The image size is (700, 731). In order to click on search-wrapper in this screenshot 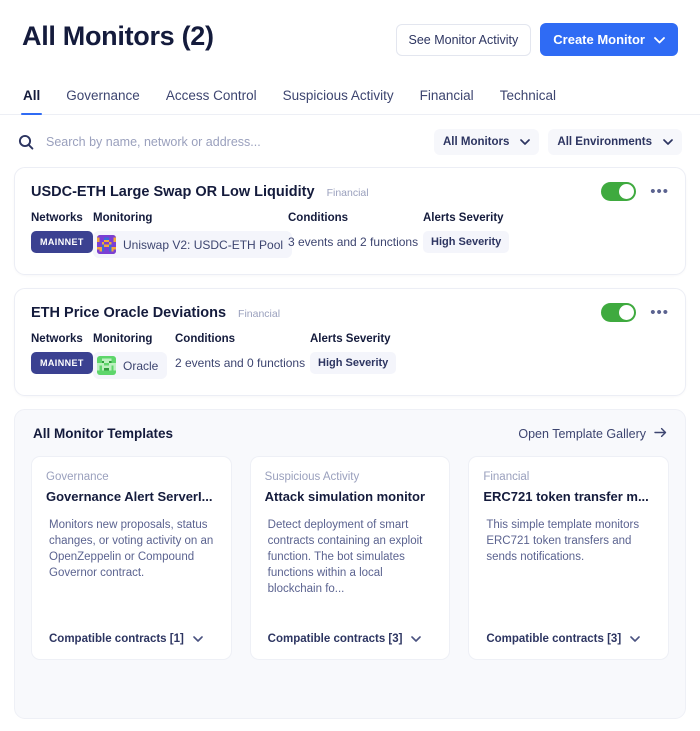, I will do `click(221, 142)`.